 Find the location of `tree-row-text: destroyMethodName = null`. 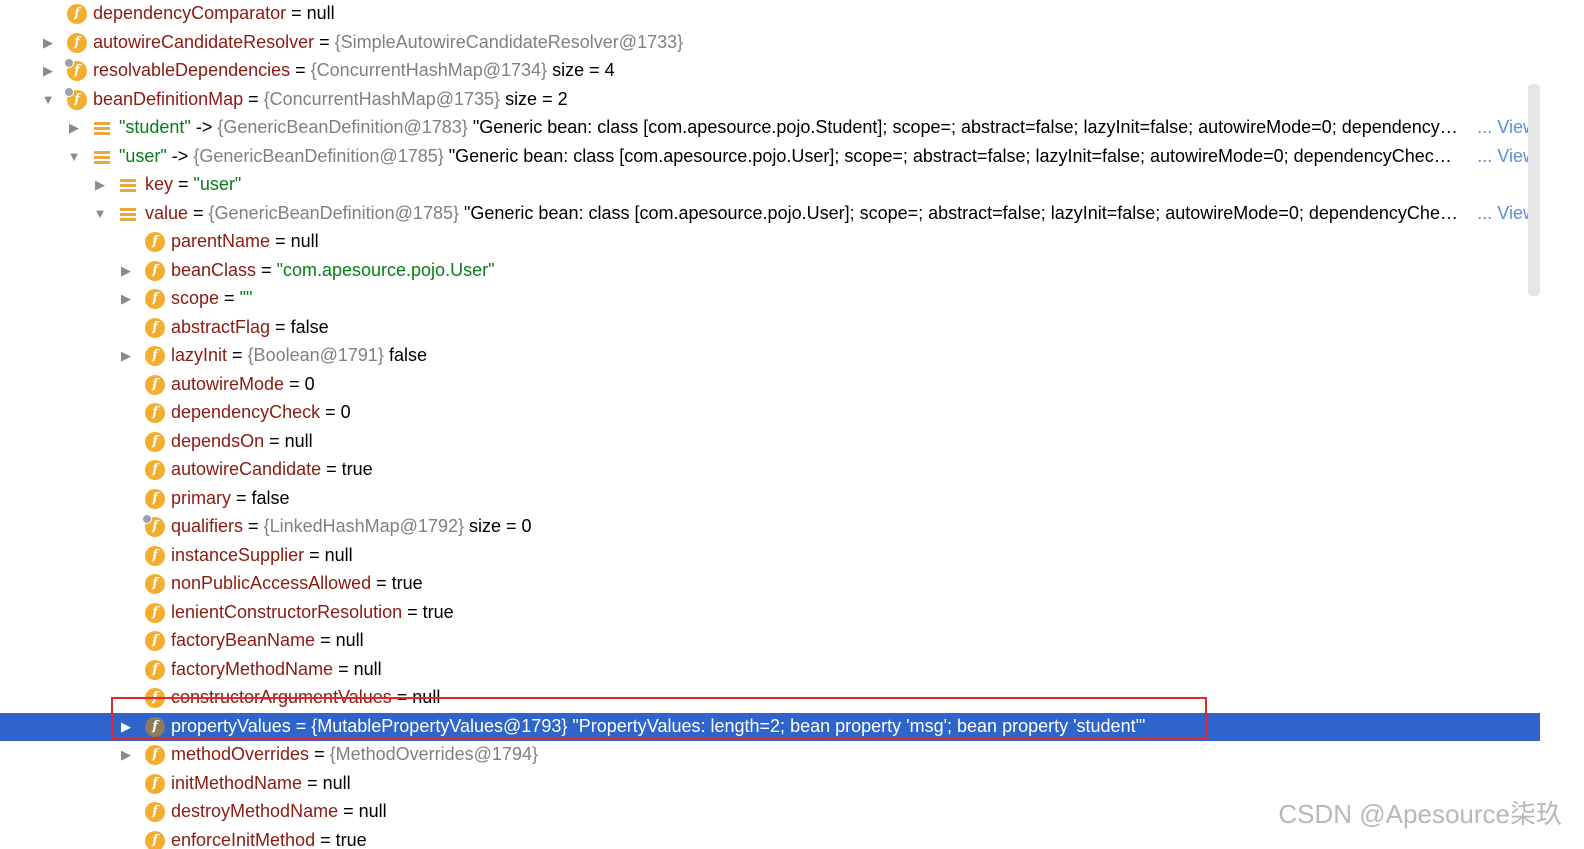

tree-row-text: destroyMethodName = null is located at coordinates (279, 812).